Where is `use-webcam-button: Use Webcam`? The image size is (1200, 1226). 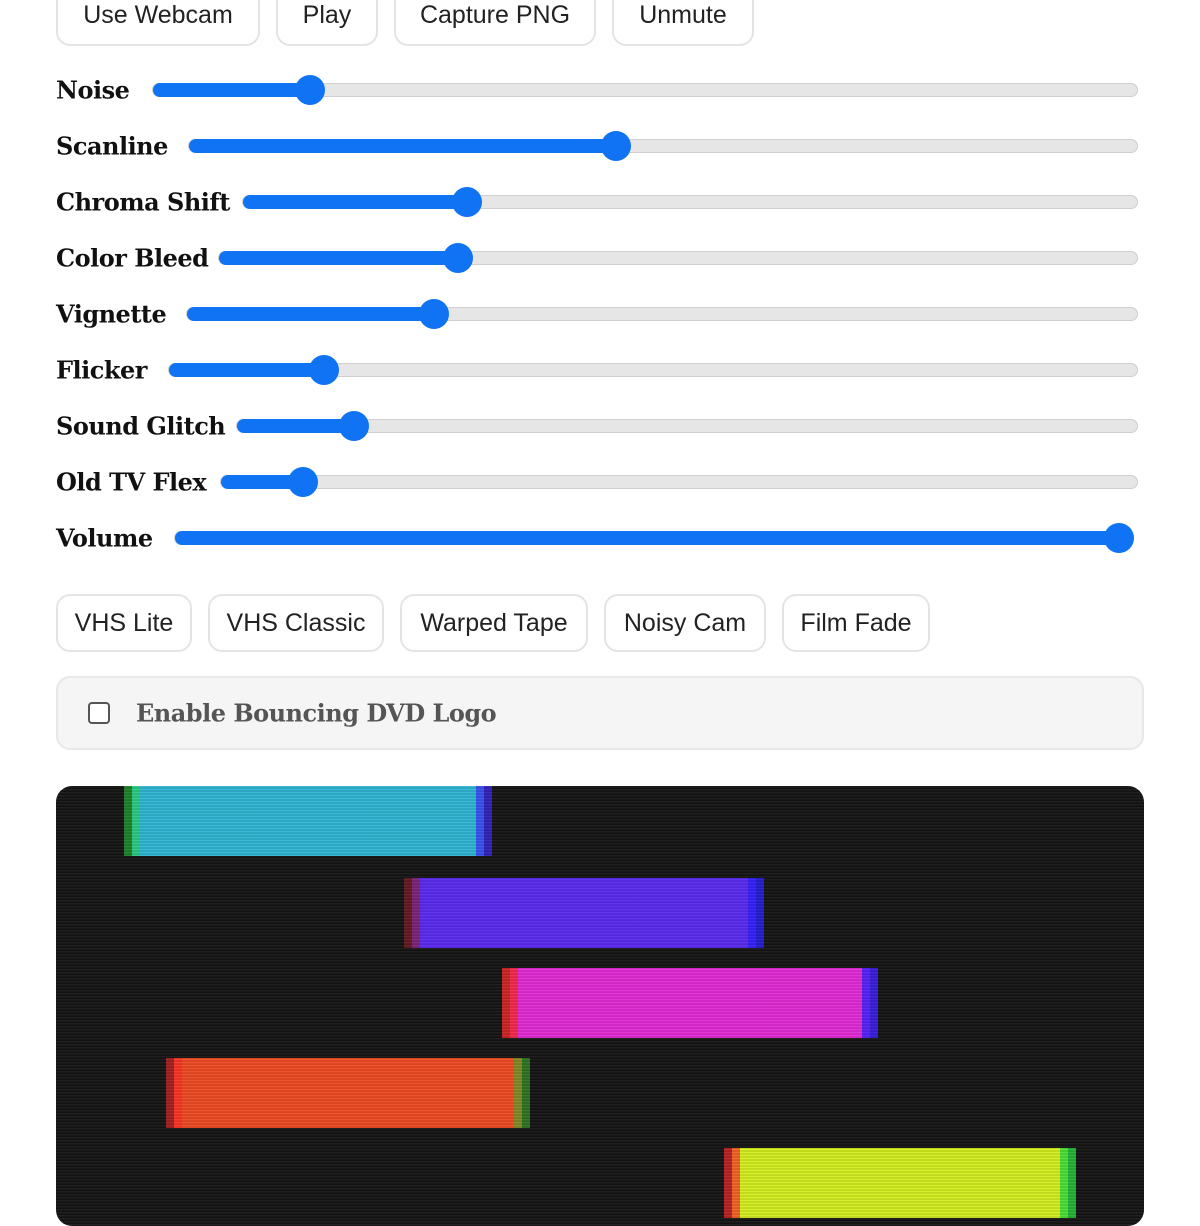
use-webcam-button: Use Webcam is located at coordinates (158, 23).